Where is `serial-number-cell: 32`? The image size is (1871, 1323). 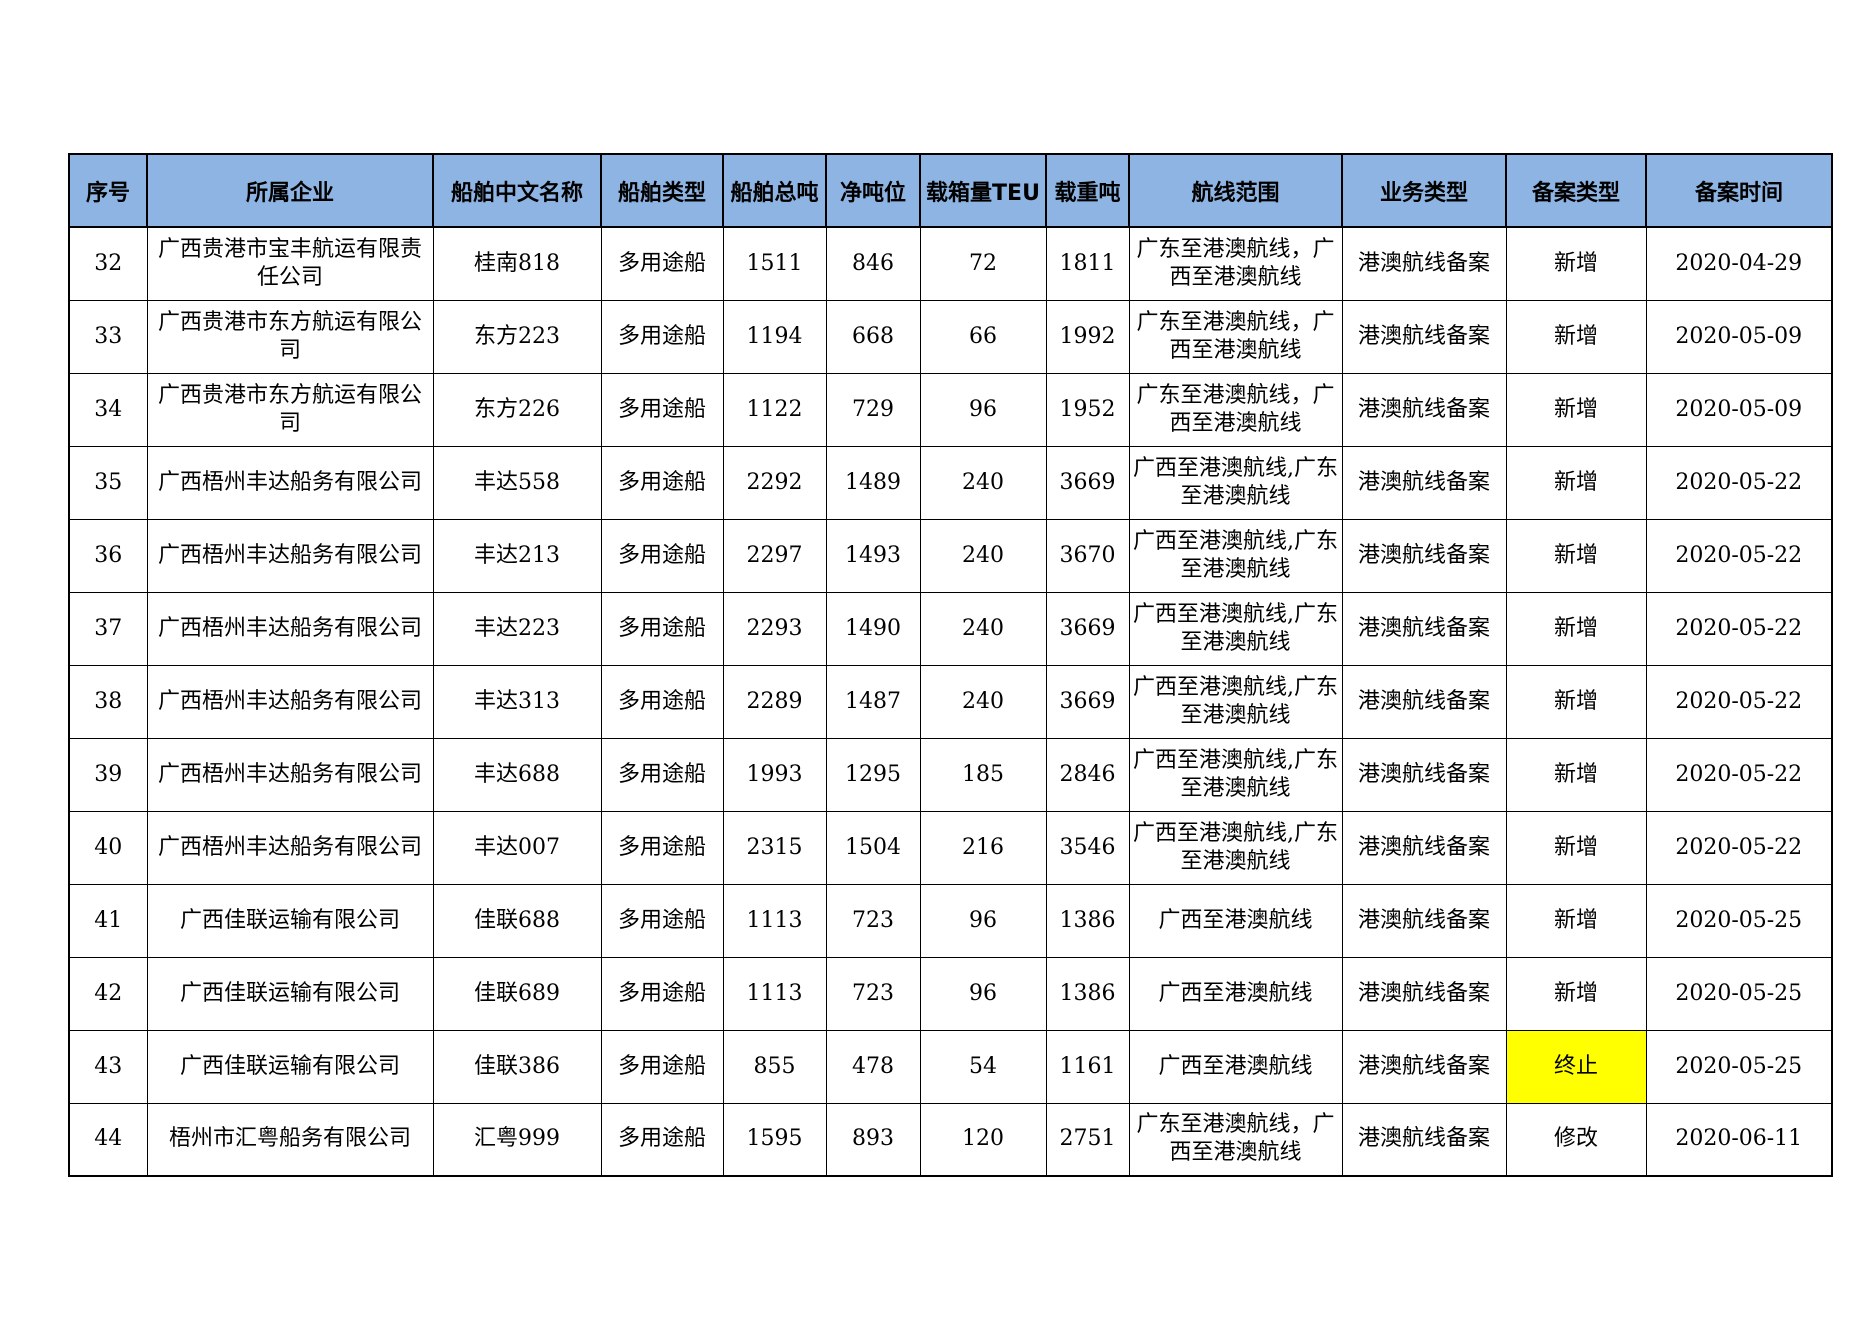
serial-number-cell: 32 is located at coordinates (108, 263).